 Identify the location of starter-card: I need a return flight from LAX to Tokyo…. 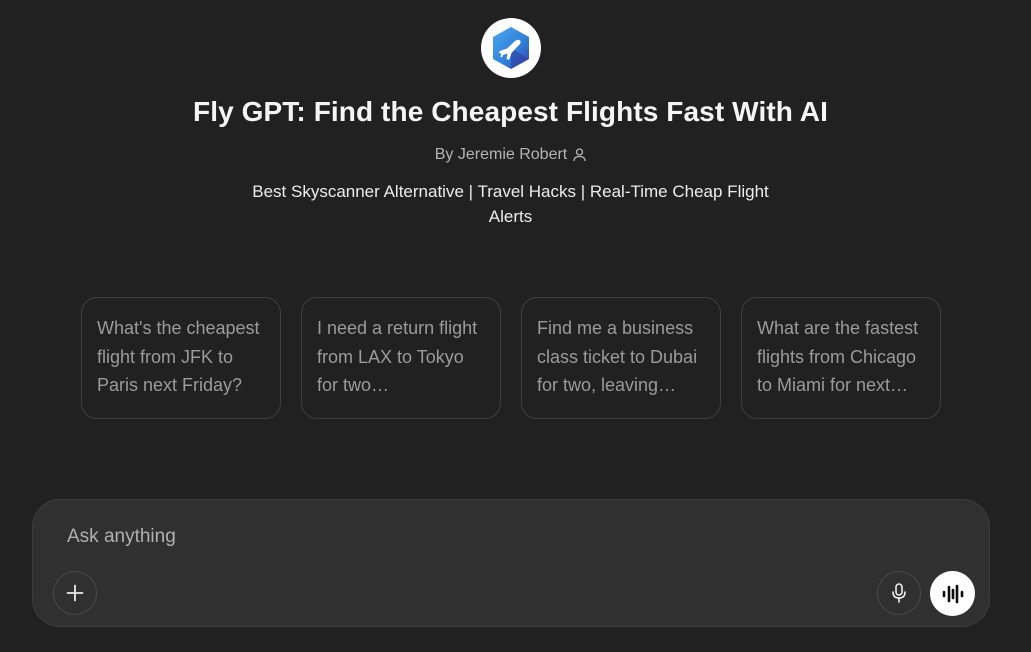
(401, 358).